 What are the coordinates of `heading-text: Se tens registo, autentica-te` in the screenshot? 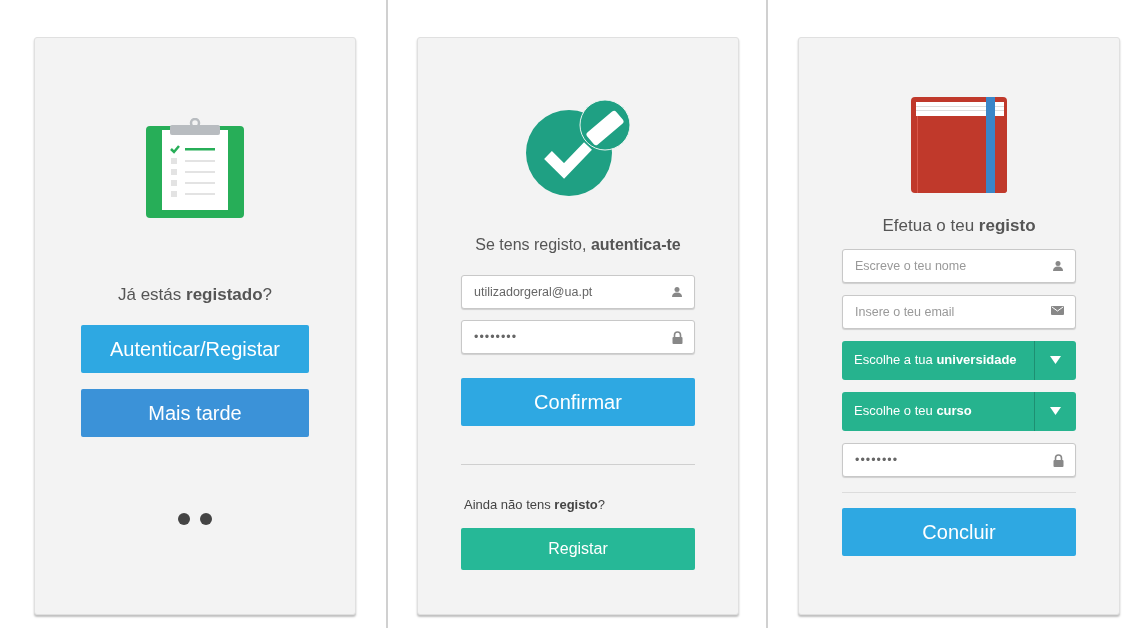 It's located at (578, 245).